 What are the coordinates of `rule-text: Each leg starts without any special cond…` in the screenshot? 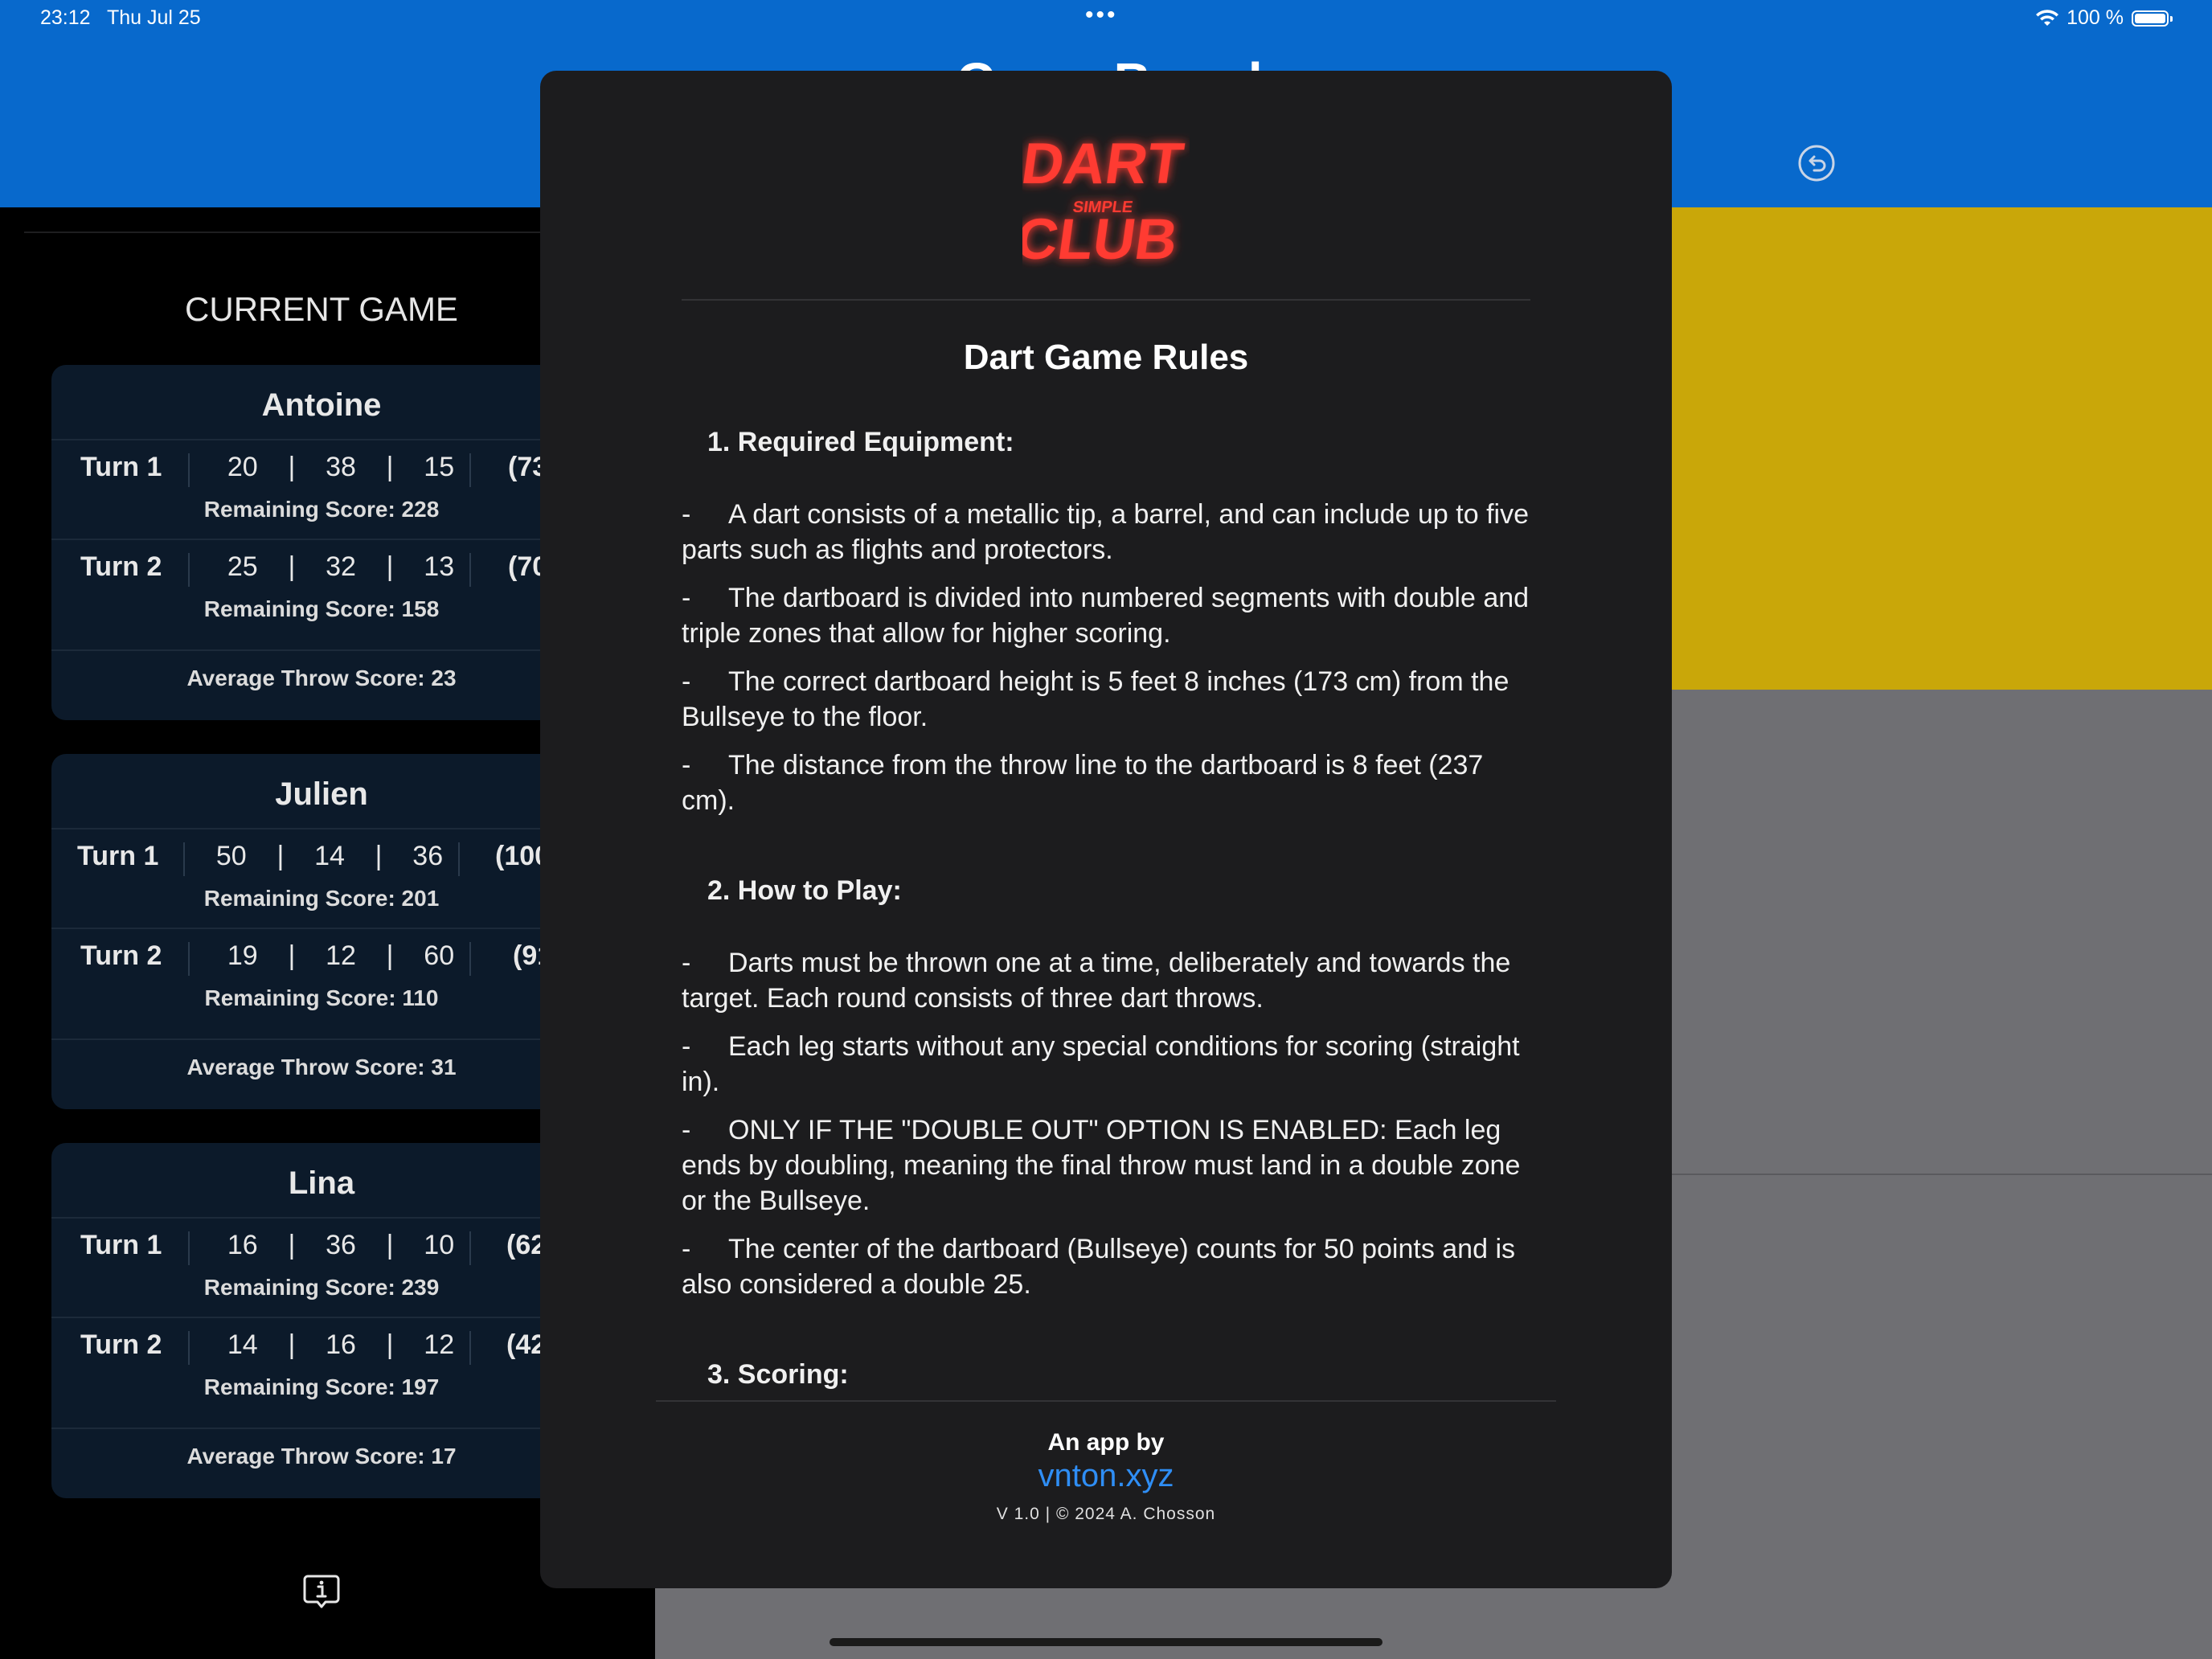 It's located at (1101, 1064).